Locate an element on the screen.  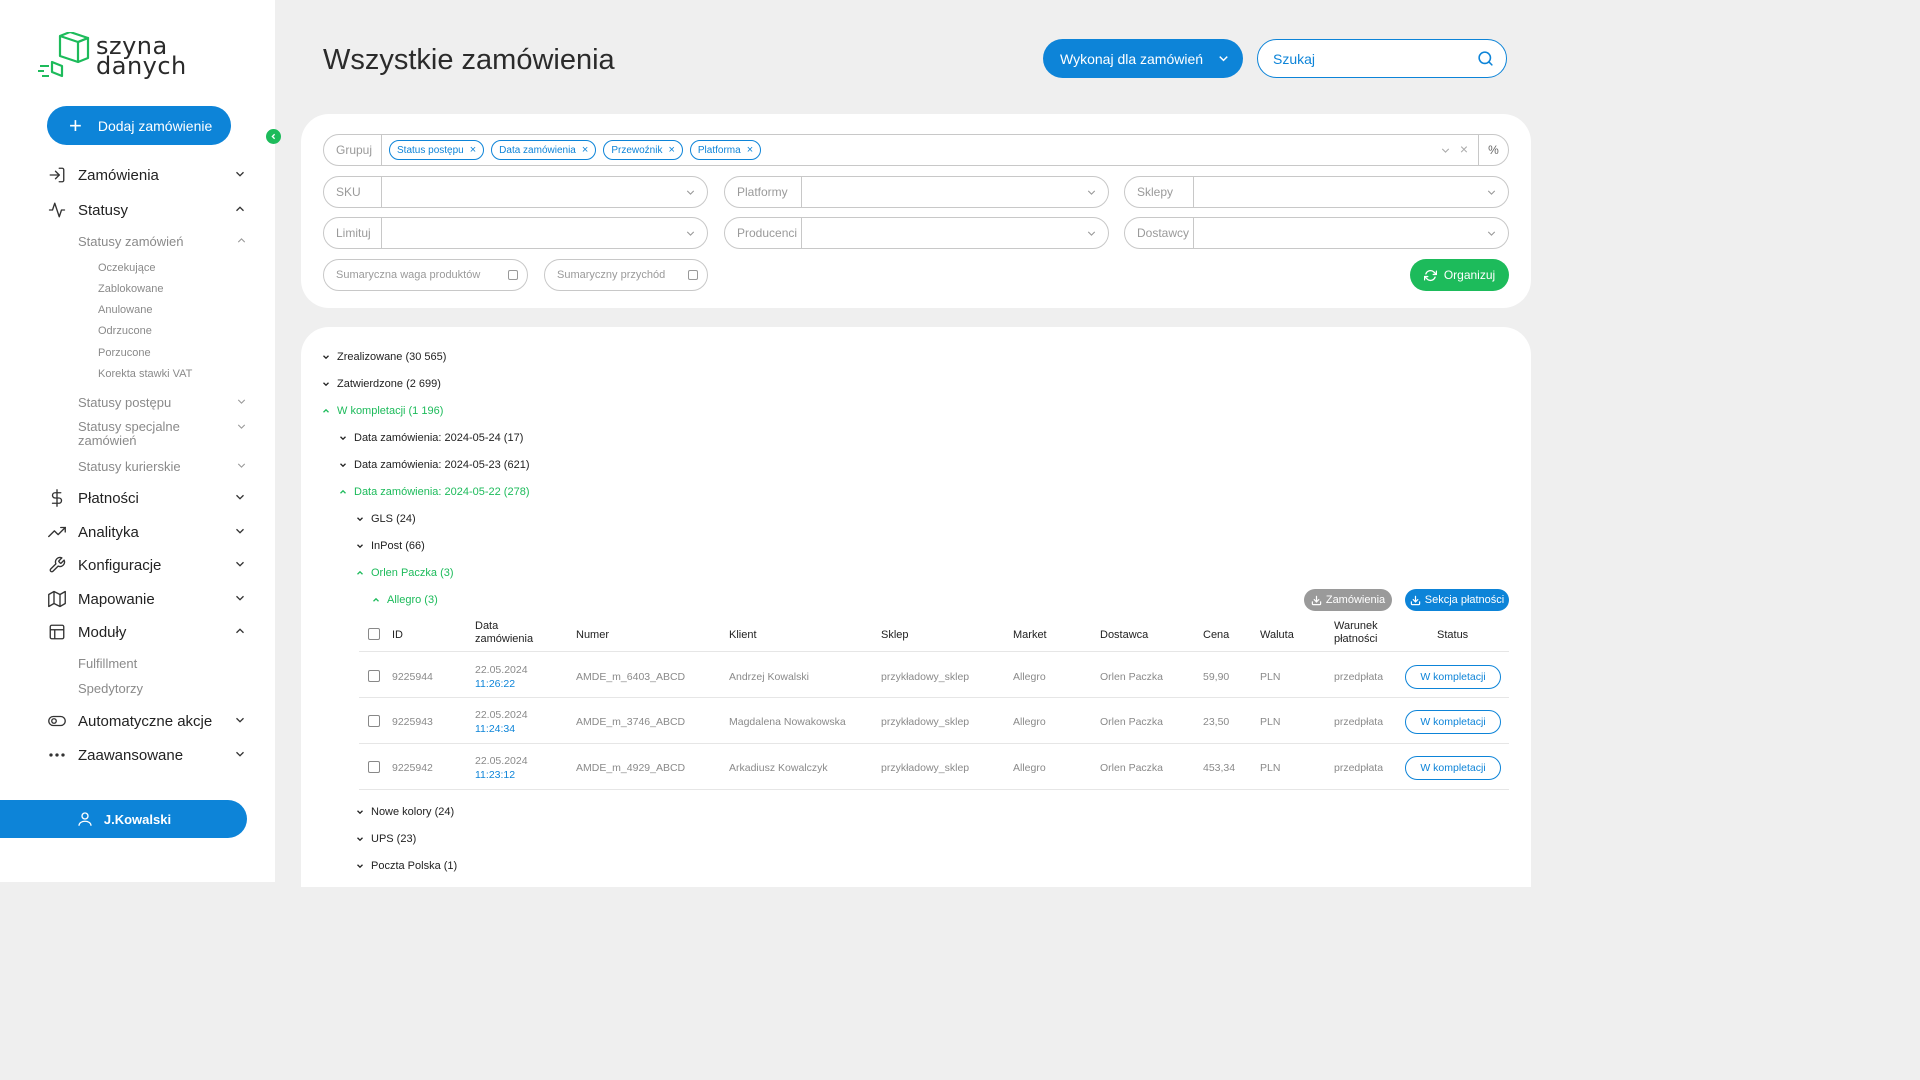
nav-item-zaawansowane: Zaawansowane is located at coordinates (147, 755).